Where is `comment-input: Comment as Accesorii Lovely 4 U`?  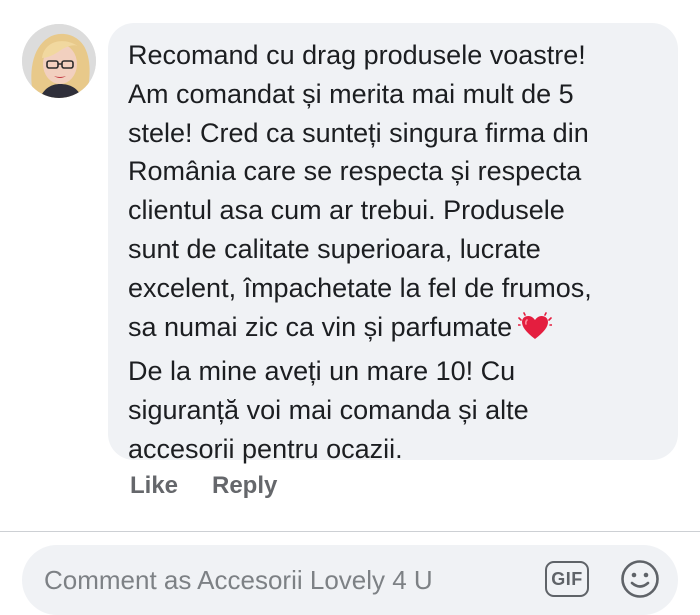
comment-input: Comment as Accesorii Lovely 4 U is located at coordinates (238, 580).